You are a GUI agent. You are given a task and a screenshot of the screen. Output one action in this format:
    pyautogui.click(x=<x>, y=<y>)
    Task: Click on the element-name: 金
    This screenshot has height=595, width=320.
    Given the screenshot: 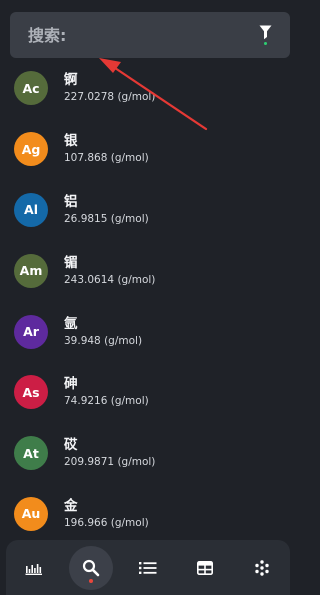 What is the action you would take?
    pyautogui.click(x=71, y=505)
    